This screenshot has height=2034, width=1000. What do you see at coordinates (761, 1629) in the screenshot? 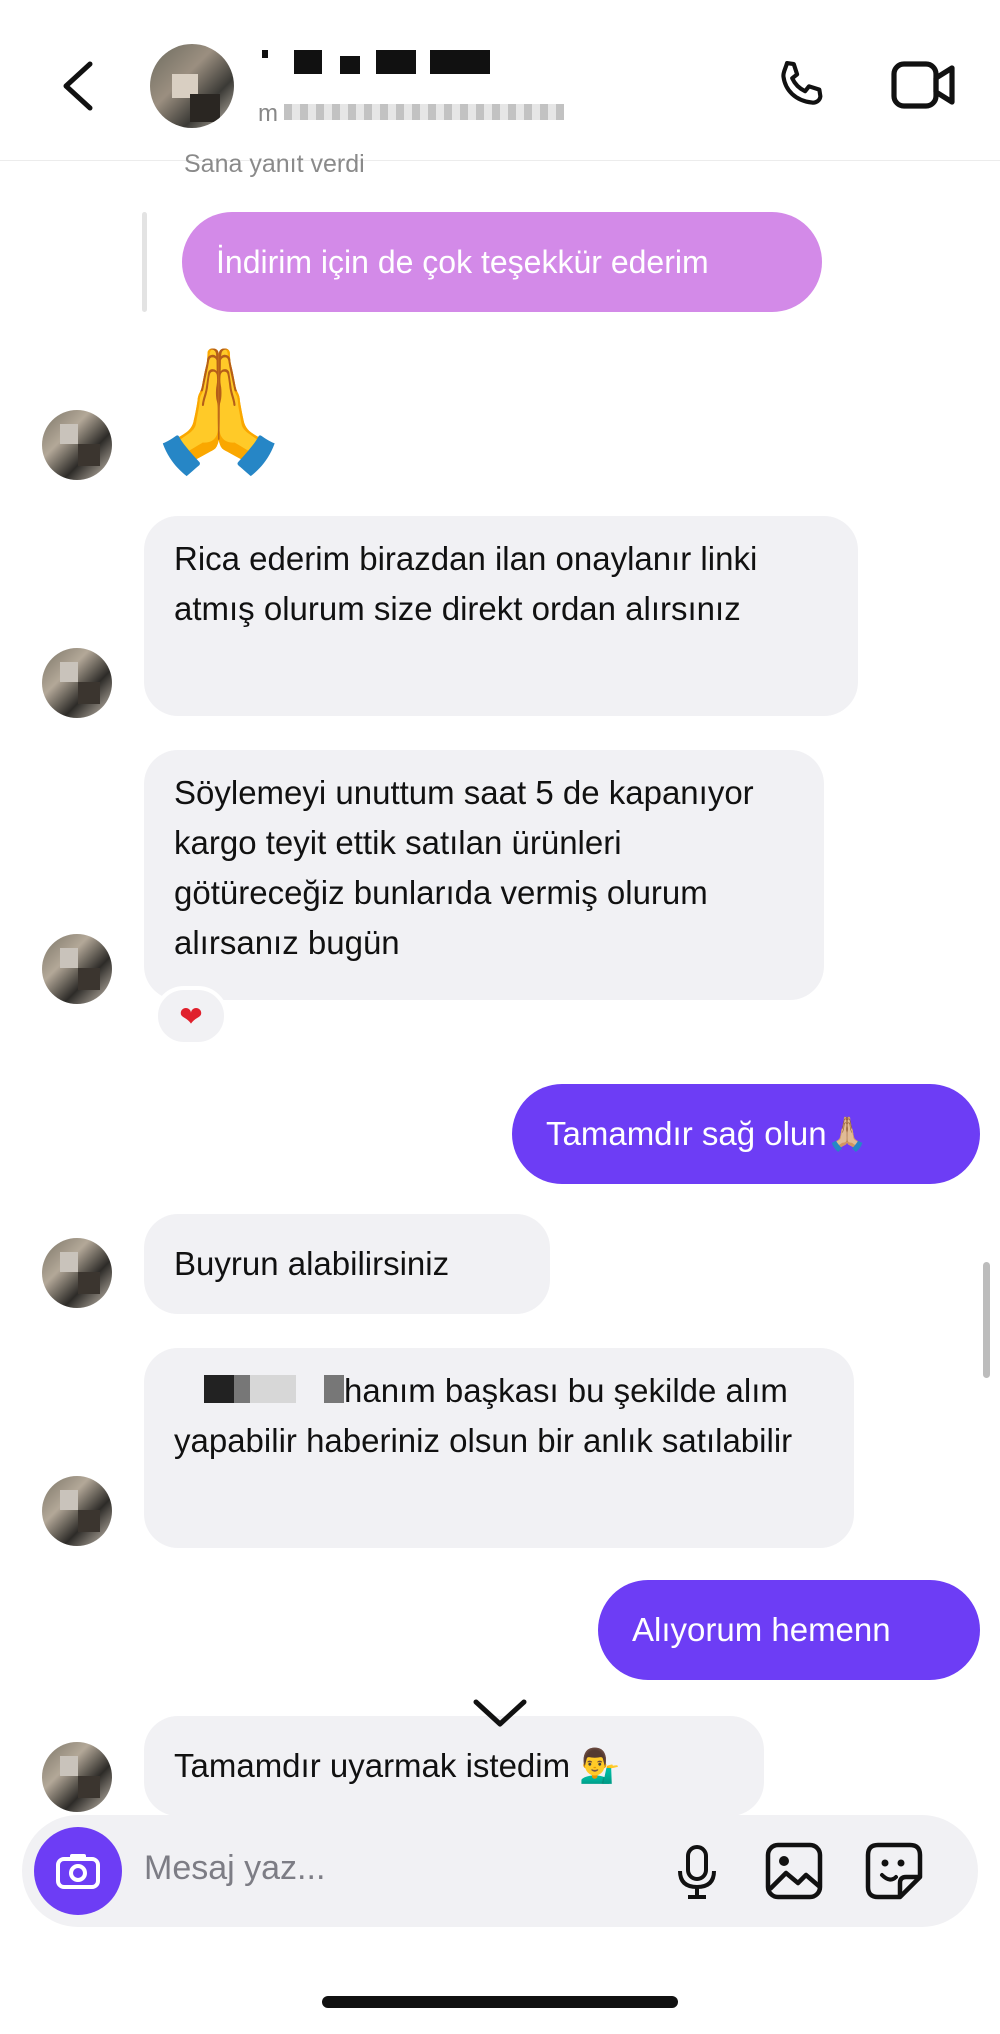
I see `message-text: Alıyorum hemenn` at bounding box center [761, 1629].